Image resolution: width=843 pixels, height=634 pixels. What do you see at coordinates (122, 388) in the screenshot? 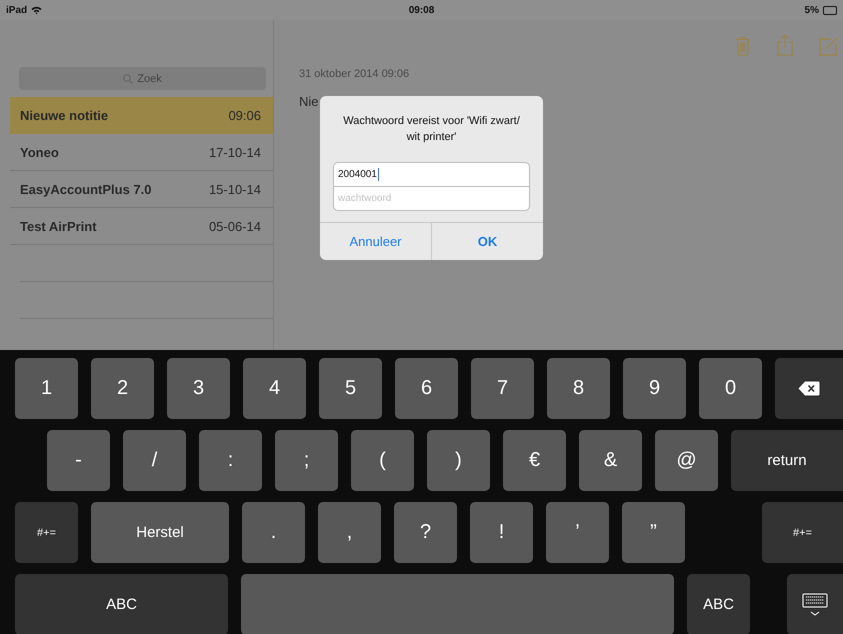
I see `key: 2` at bounding box center [122, 388].